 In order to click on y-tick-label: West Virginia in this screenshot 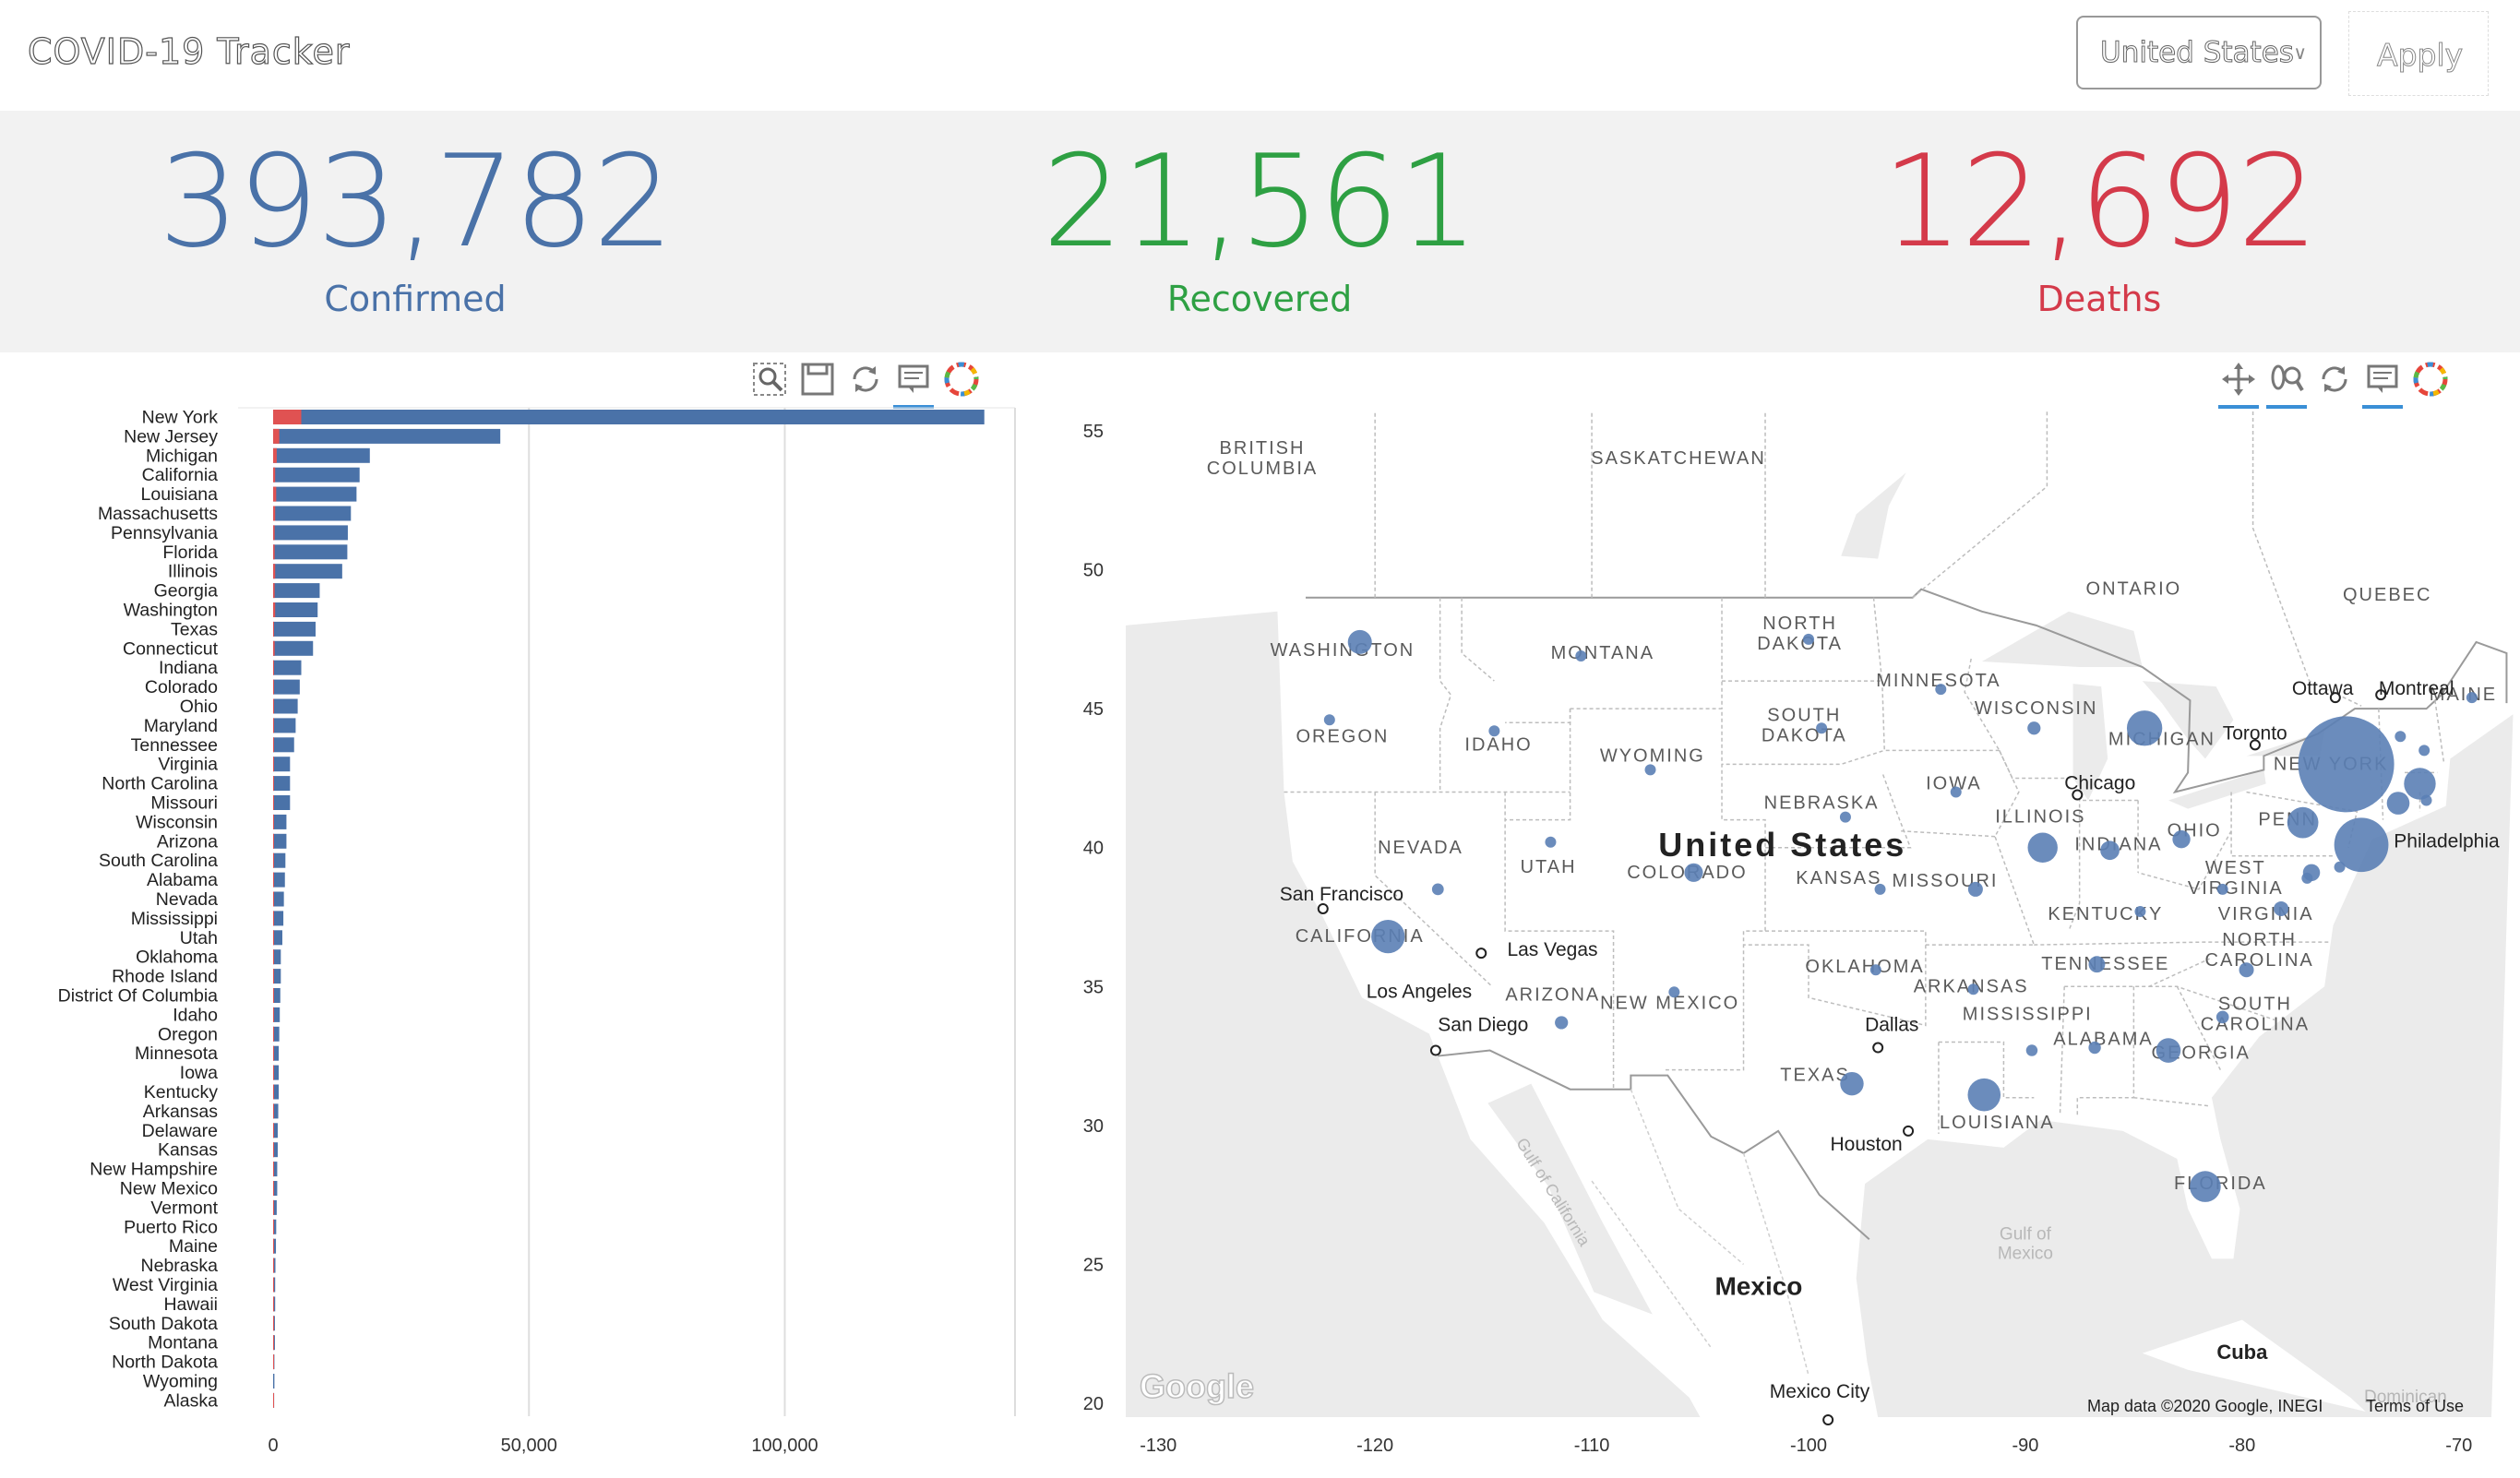, I will do `click(165, 1285)`.